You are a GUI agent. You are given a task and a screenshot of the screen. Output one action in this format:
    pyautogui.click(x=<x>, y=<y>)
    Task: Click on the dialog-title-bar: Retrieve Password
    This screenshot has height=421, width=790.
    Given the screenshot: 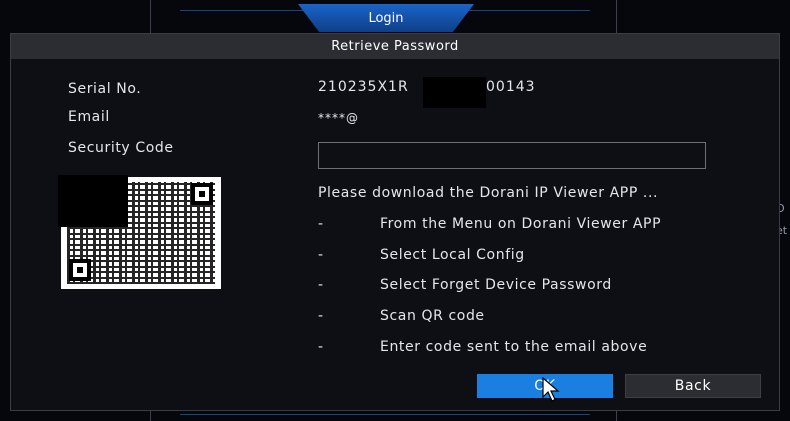 What is the action you would take?
    pyautogui.click(x=395, y=46)
    